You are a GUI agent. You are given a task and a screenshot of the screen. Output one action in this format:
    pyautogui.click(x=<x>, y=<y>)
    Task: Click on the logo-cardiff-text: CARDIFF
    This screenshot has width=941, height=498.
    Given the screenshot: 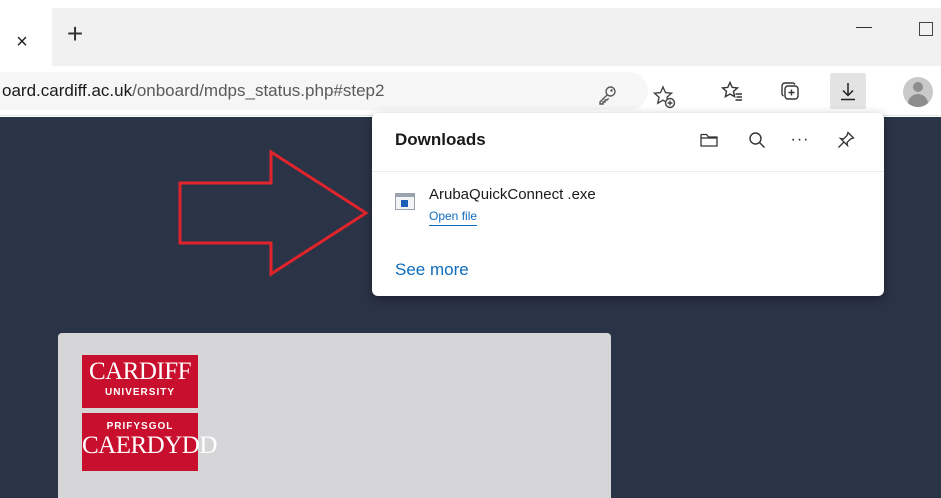 What is the action you would take?
    pyautogui.click(x=140, y=371)
    